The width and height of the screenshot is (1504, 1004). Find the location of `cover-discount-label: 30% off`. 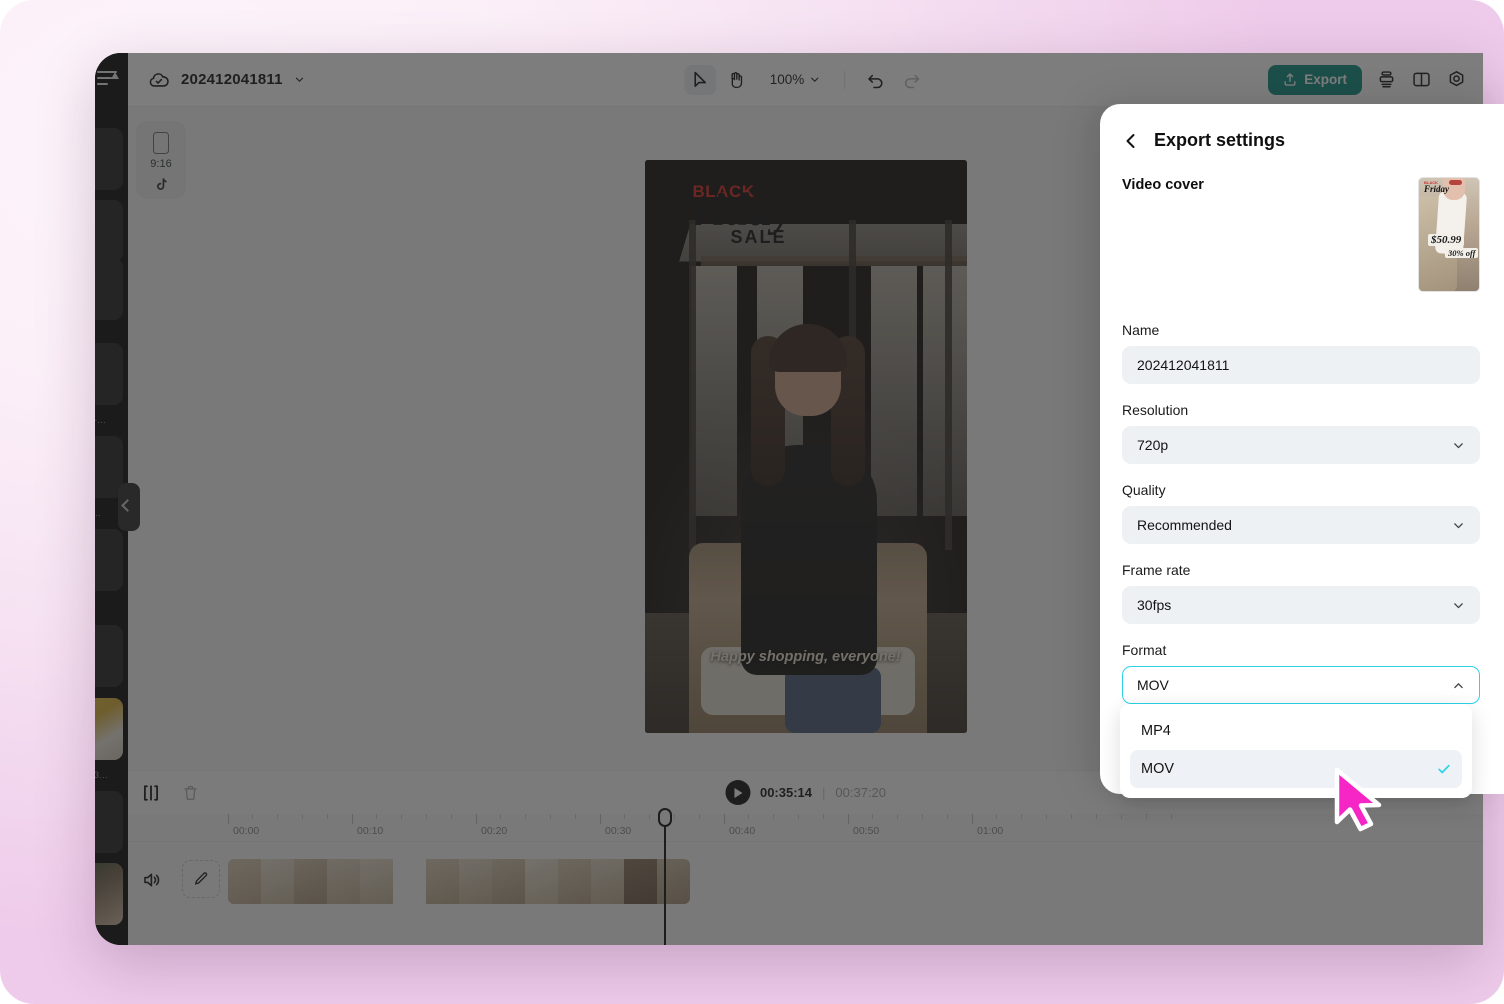

cover-discount-label: 30% off is located at coordinates (1462, 253).